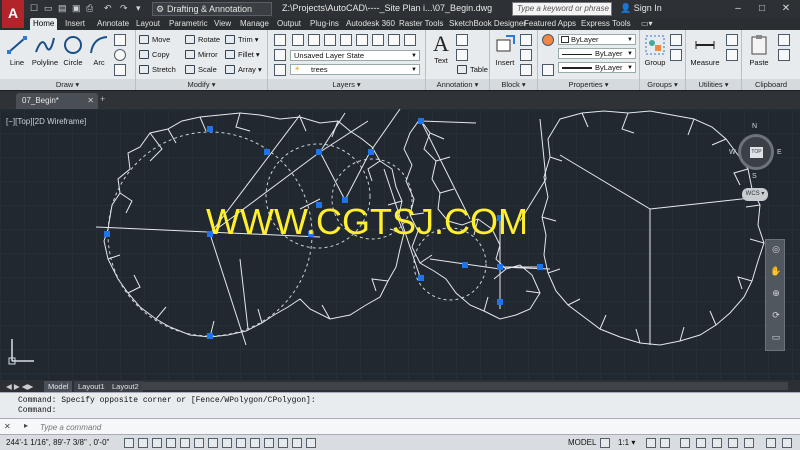 This screenshot has width=800, height=450. I want to click on qat-redo-icon: ↷, so click(124, 9).